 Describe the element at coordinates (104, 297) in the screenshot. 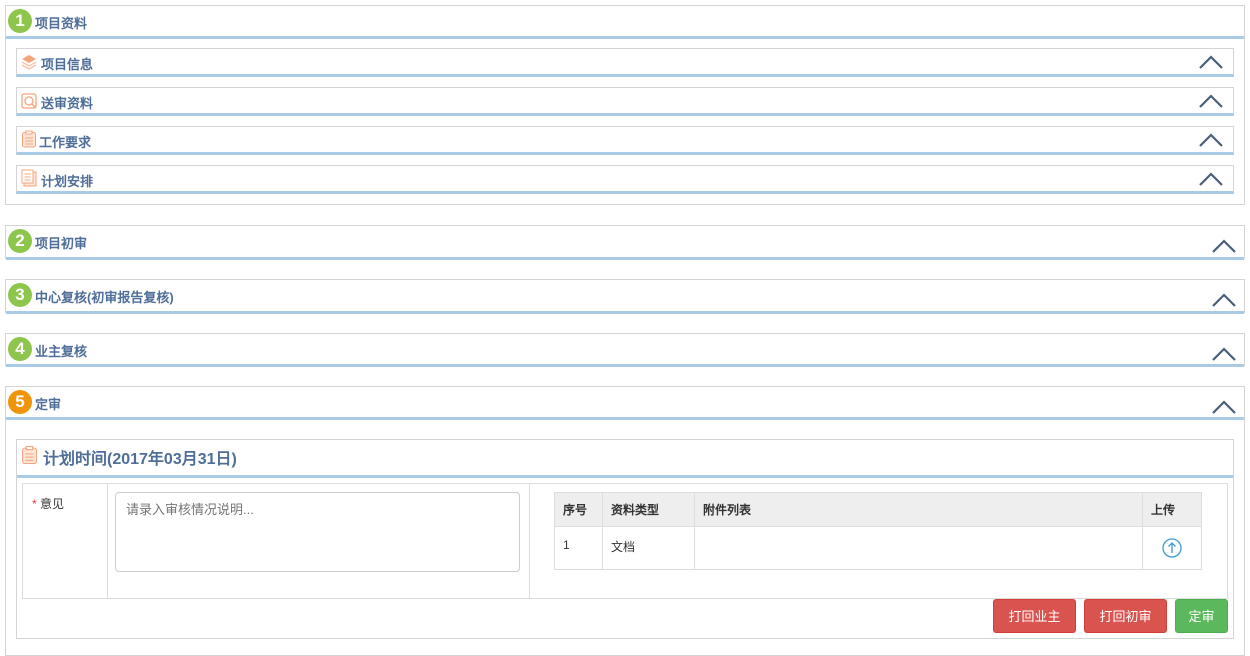

I see `section-title: 中心复核(初审报告复核)` at that location.